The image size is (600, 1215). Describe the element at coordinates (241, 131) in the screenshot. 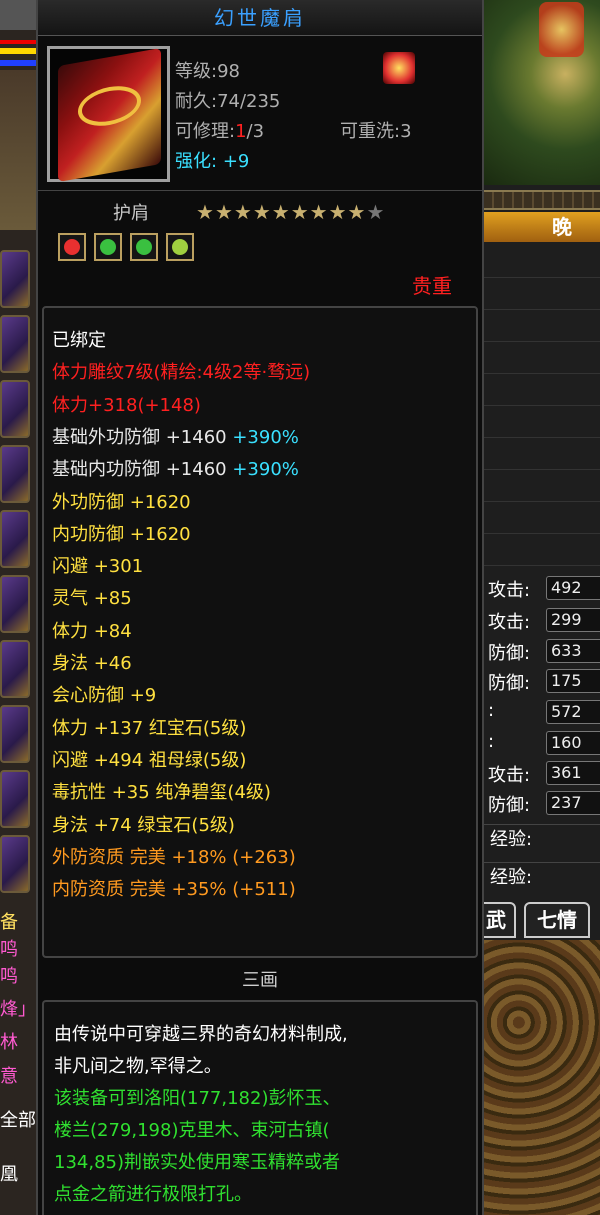

I see `repairable-used: 1` at that location.